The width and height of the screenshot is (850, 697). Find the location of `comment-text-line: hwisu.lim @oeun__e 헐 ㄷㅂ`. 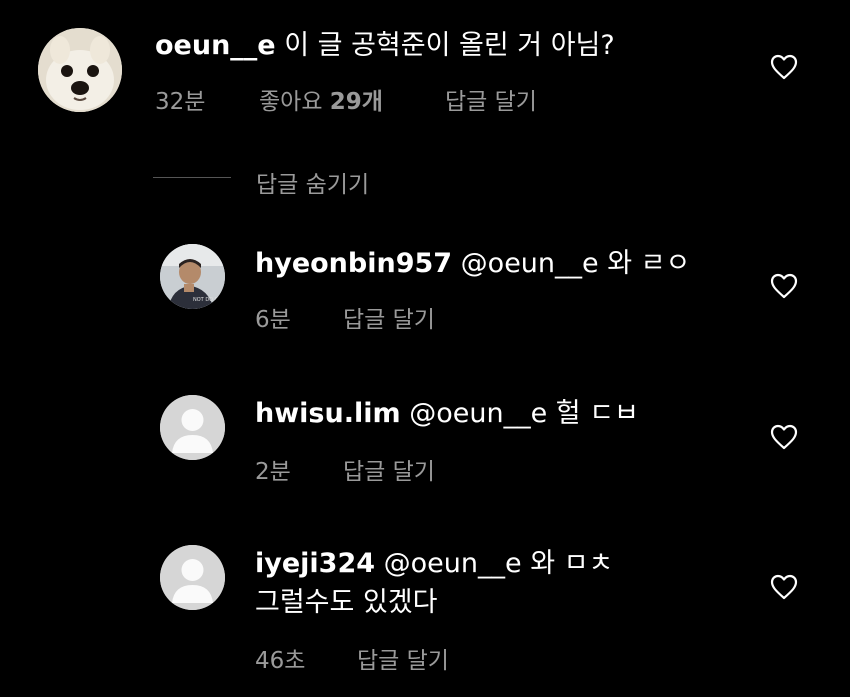

comment-text-line: hwisu.lim @oeun__e 헐 ㄷㅂ is located at coordinates (447, 414).